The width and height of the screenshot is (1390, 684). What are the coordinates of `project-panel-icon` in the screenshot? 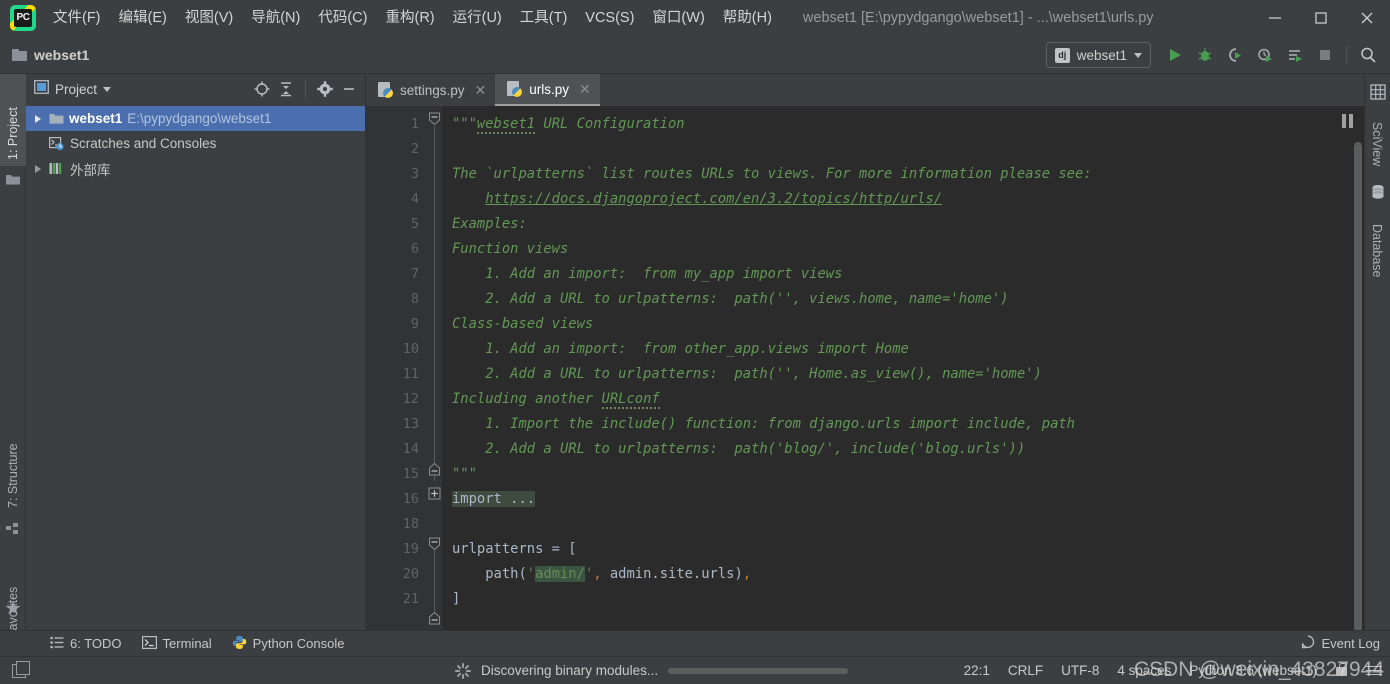 It's located at (41, 89).